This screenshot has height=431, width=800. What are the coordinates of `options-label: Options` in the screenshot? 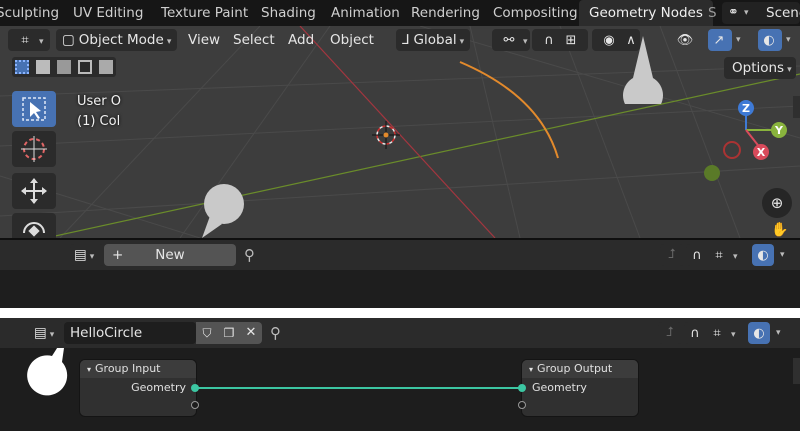 It's located at (758, 68).